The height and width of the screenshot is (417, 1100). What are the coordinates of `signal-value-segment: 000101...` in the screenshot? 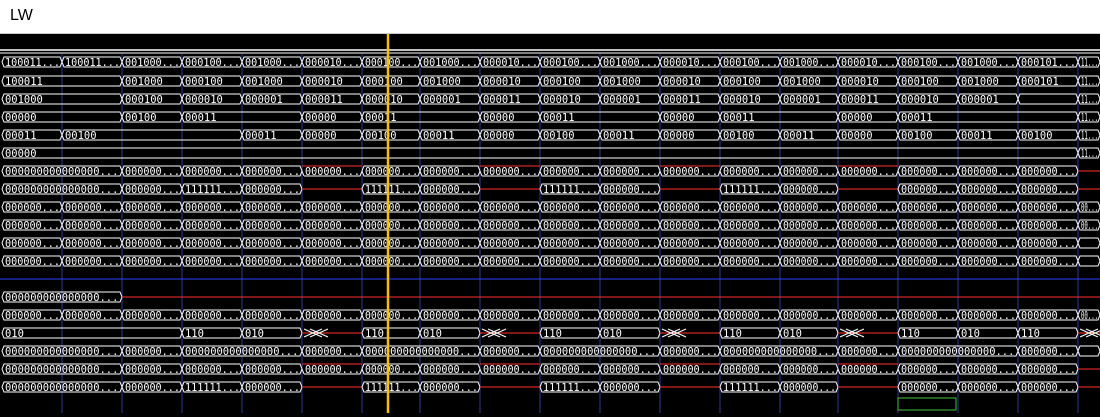 It's located at (1048, 62).